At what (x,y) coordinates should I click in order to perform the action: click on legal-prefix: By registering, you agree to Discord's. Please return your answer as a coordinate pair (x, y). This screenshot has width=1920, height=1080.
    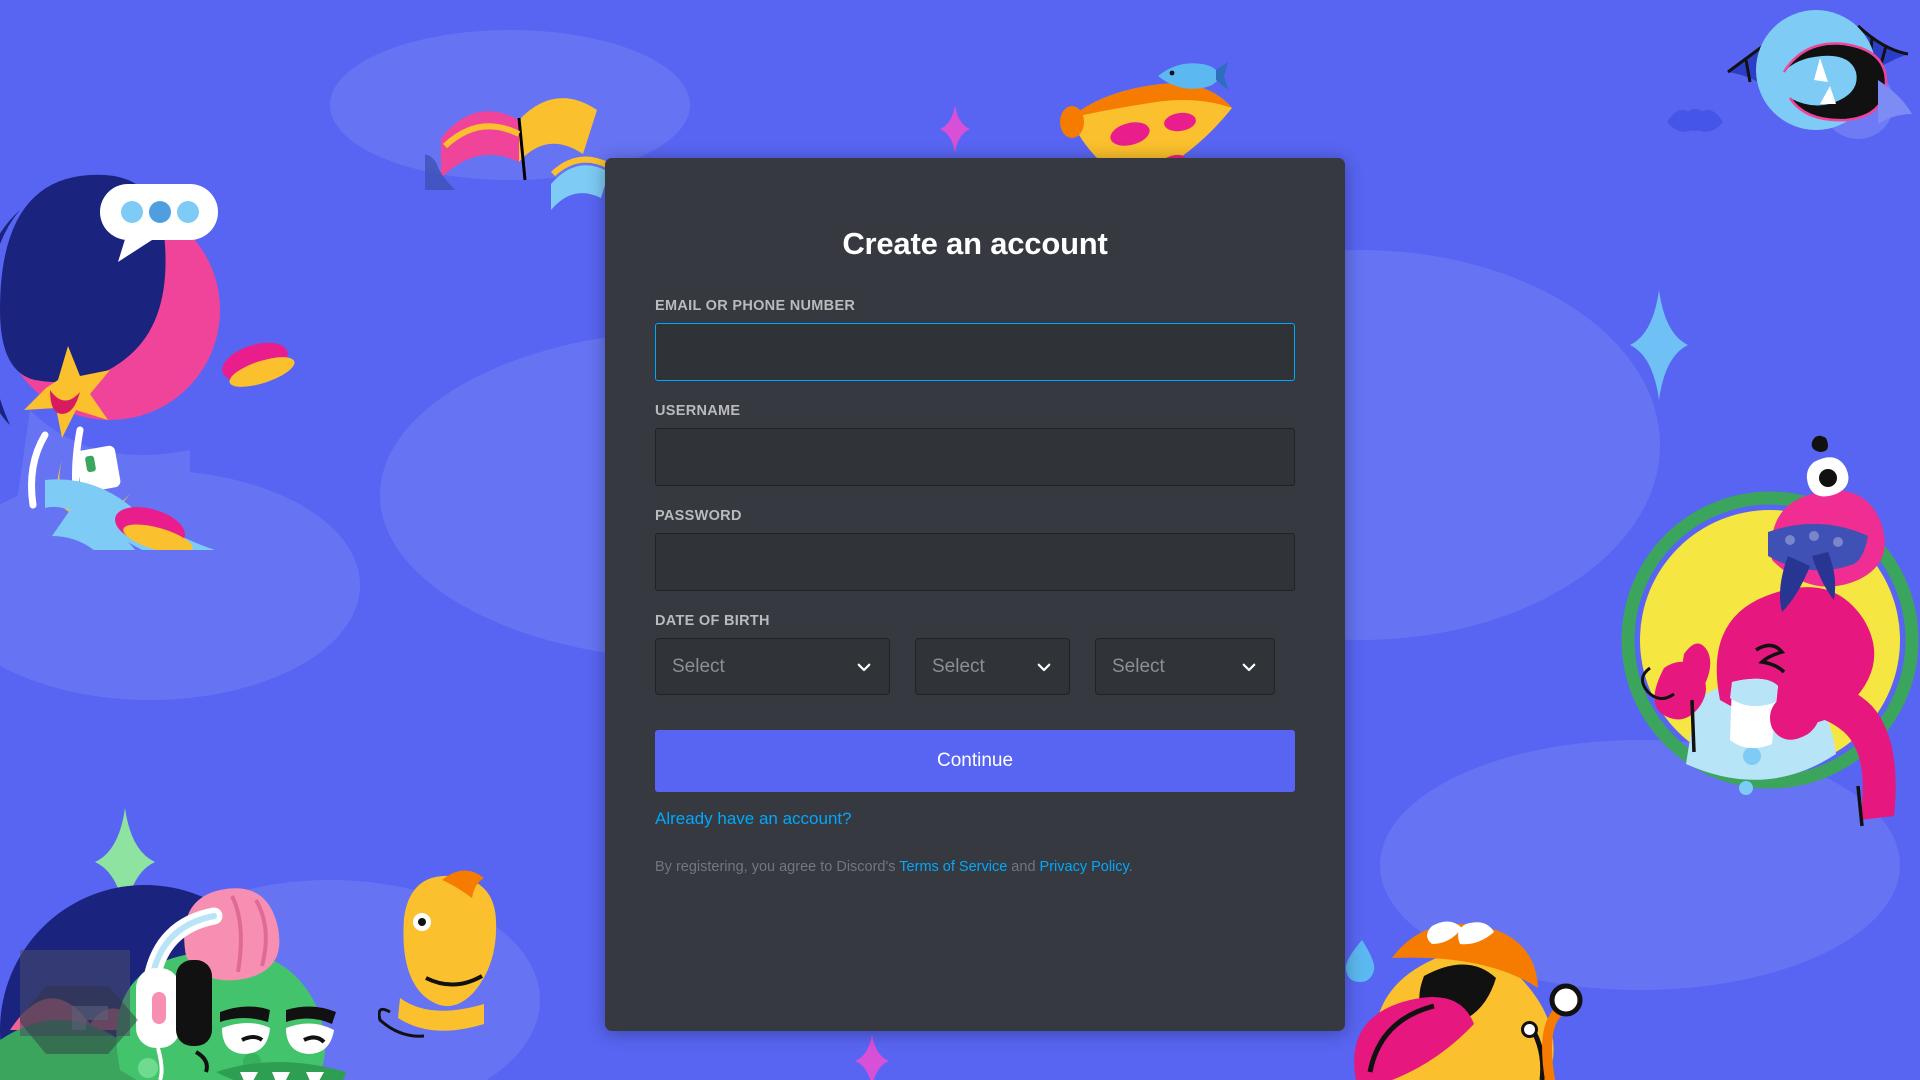
    Looking at the image, I should click on (777, 867).